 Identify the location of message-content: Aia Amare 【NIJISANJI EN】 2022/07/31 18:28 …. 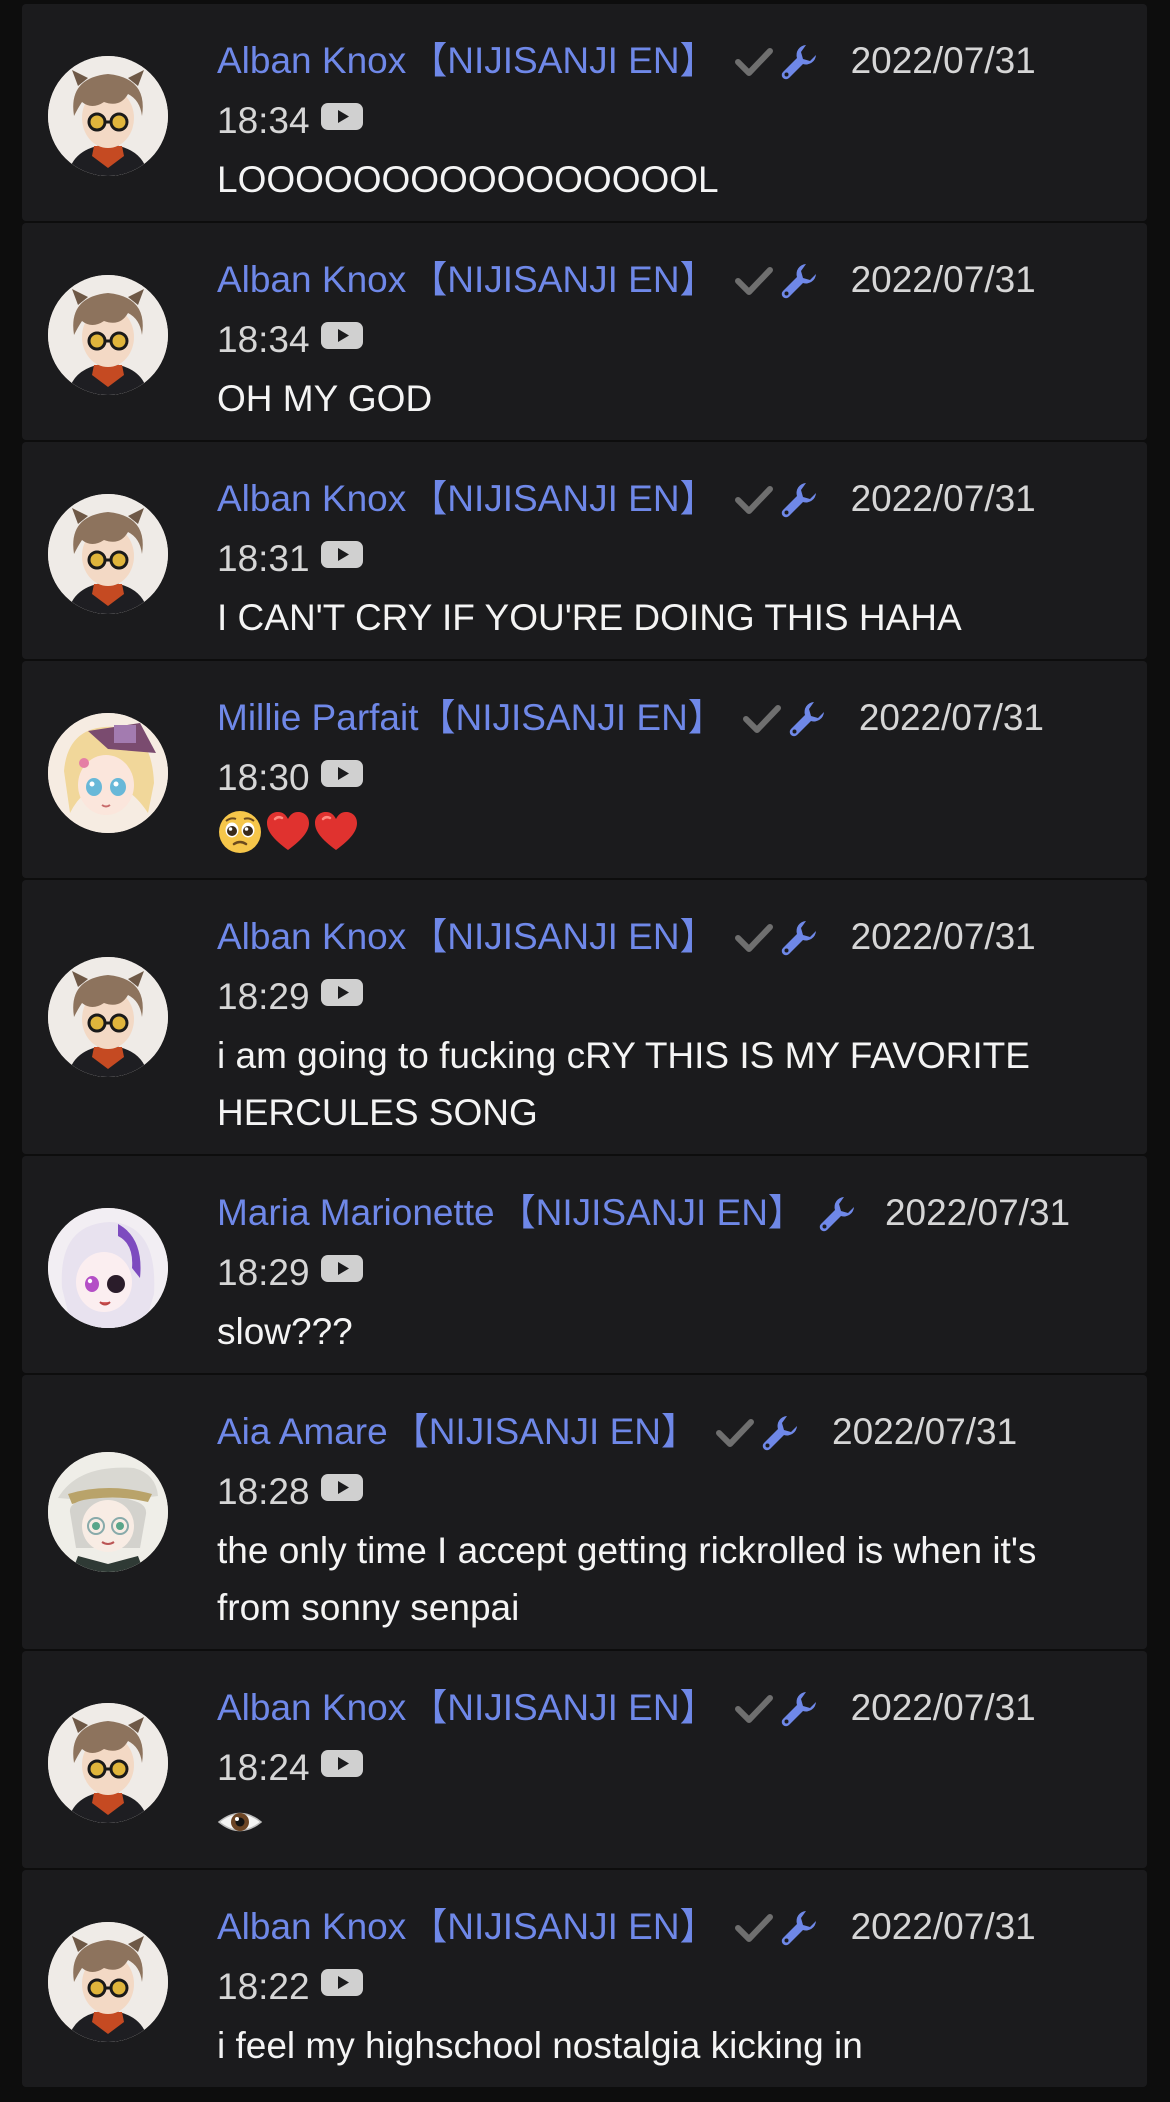
(672, 1519).